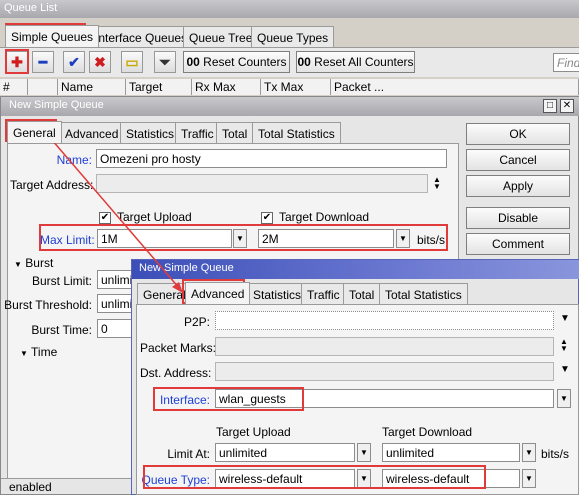 This screenshot has height=495, width=579. Describe the element at coordinates (34, 132) in the screenshot. I see `tab-general: General` at that location.